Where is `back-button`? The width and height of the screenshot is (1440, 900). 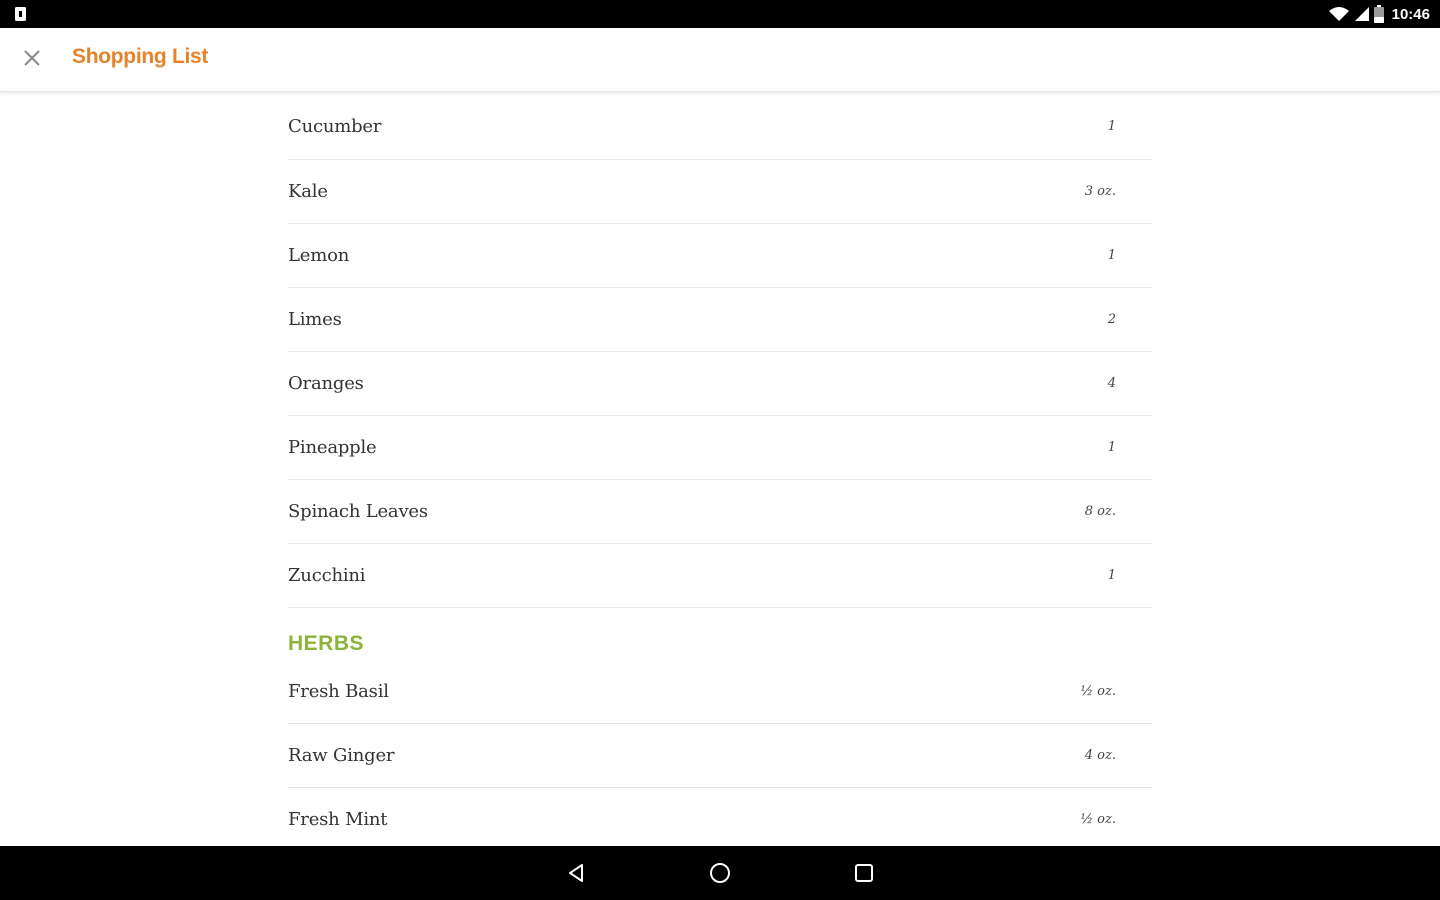 back-button is located at coordinates (576, 873).